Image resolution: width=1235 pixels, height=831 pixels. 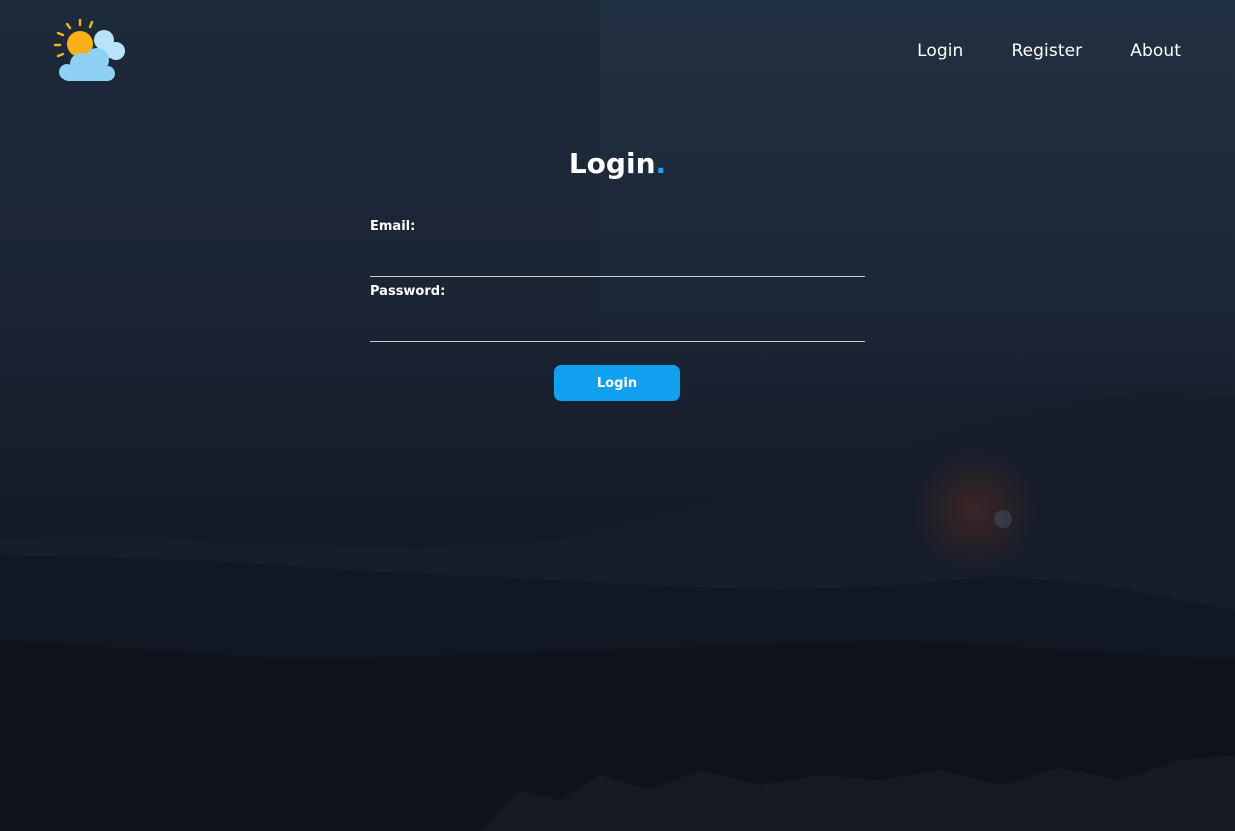 I want to click on nav-link-register: Register, so click(x=1046, y=51).